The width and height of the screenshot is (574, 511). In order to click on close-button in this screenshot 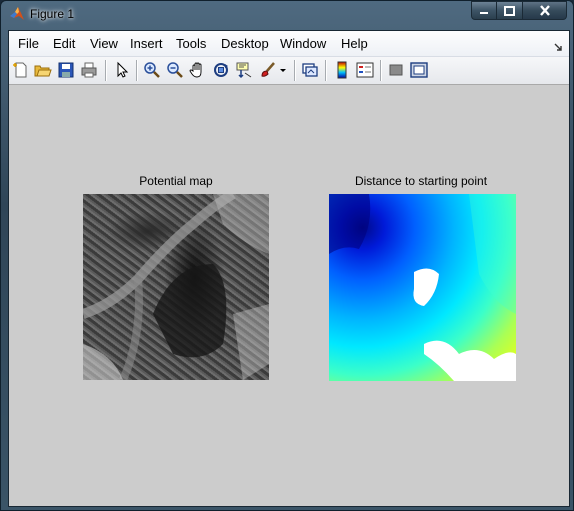, I will do `click(545, 10)`.